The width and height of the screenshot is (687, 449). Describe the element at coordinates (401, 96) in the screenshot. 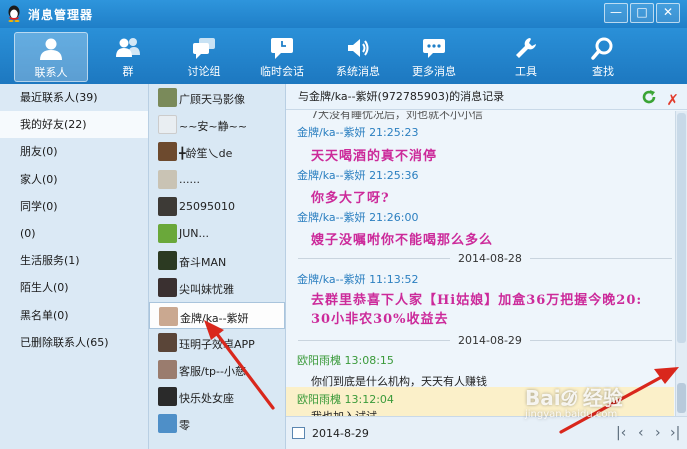

I see `conversation-title: 与金牌/ka--紫妍(972785903)的消息记录` at that location.